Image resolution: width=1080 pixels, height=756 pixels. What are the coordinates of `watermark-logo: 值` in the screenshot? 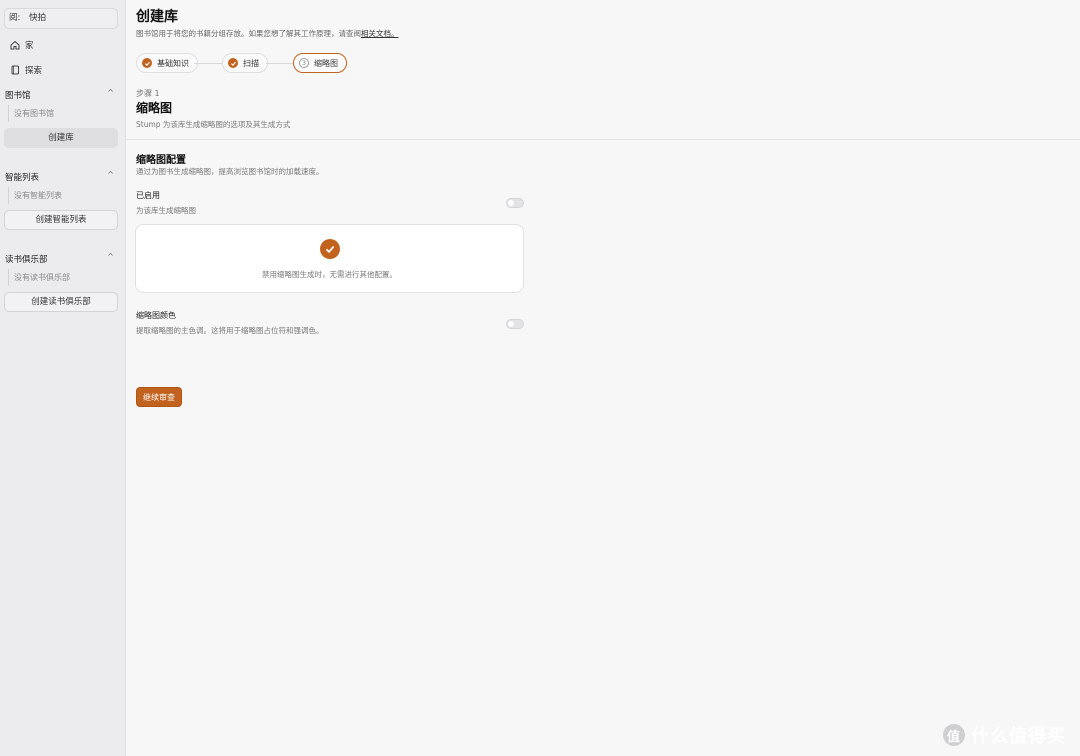 It's located at (954, 735).